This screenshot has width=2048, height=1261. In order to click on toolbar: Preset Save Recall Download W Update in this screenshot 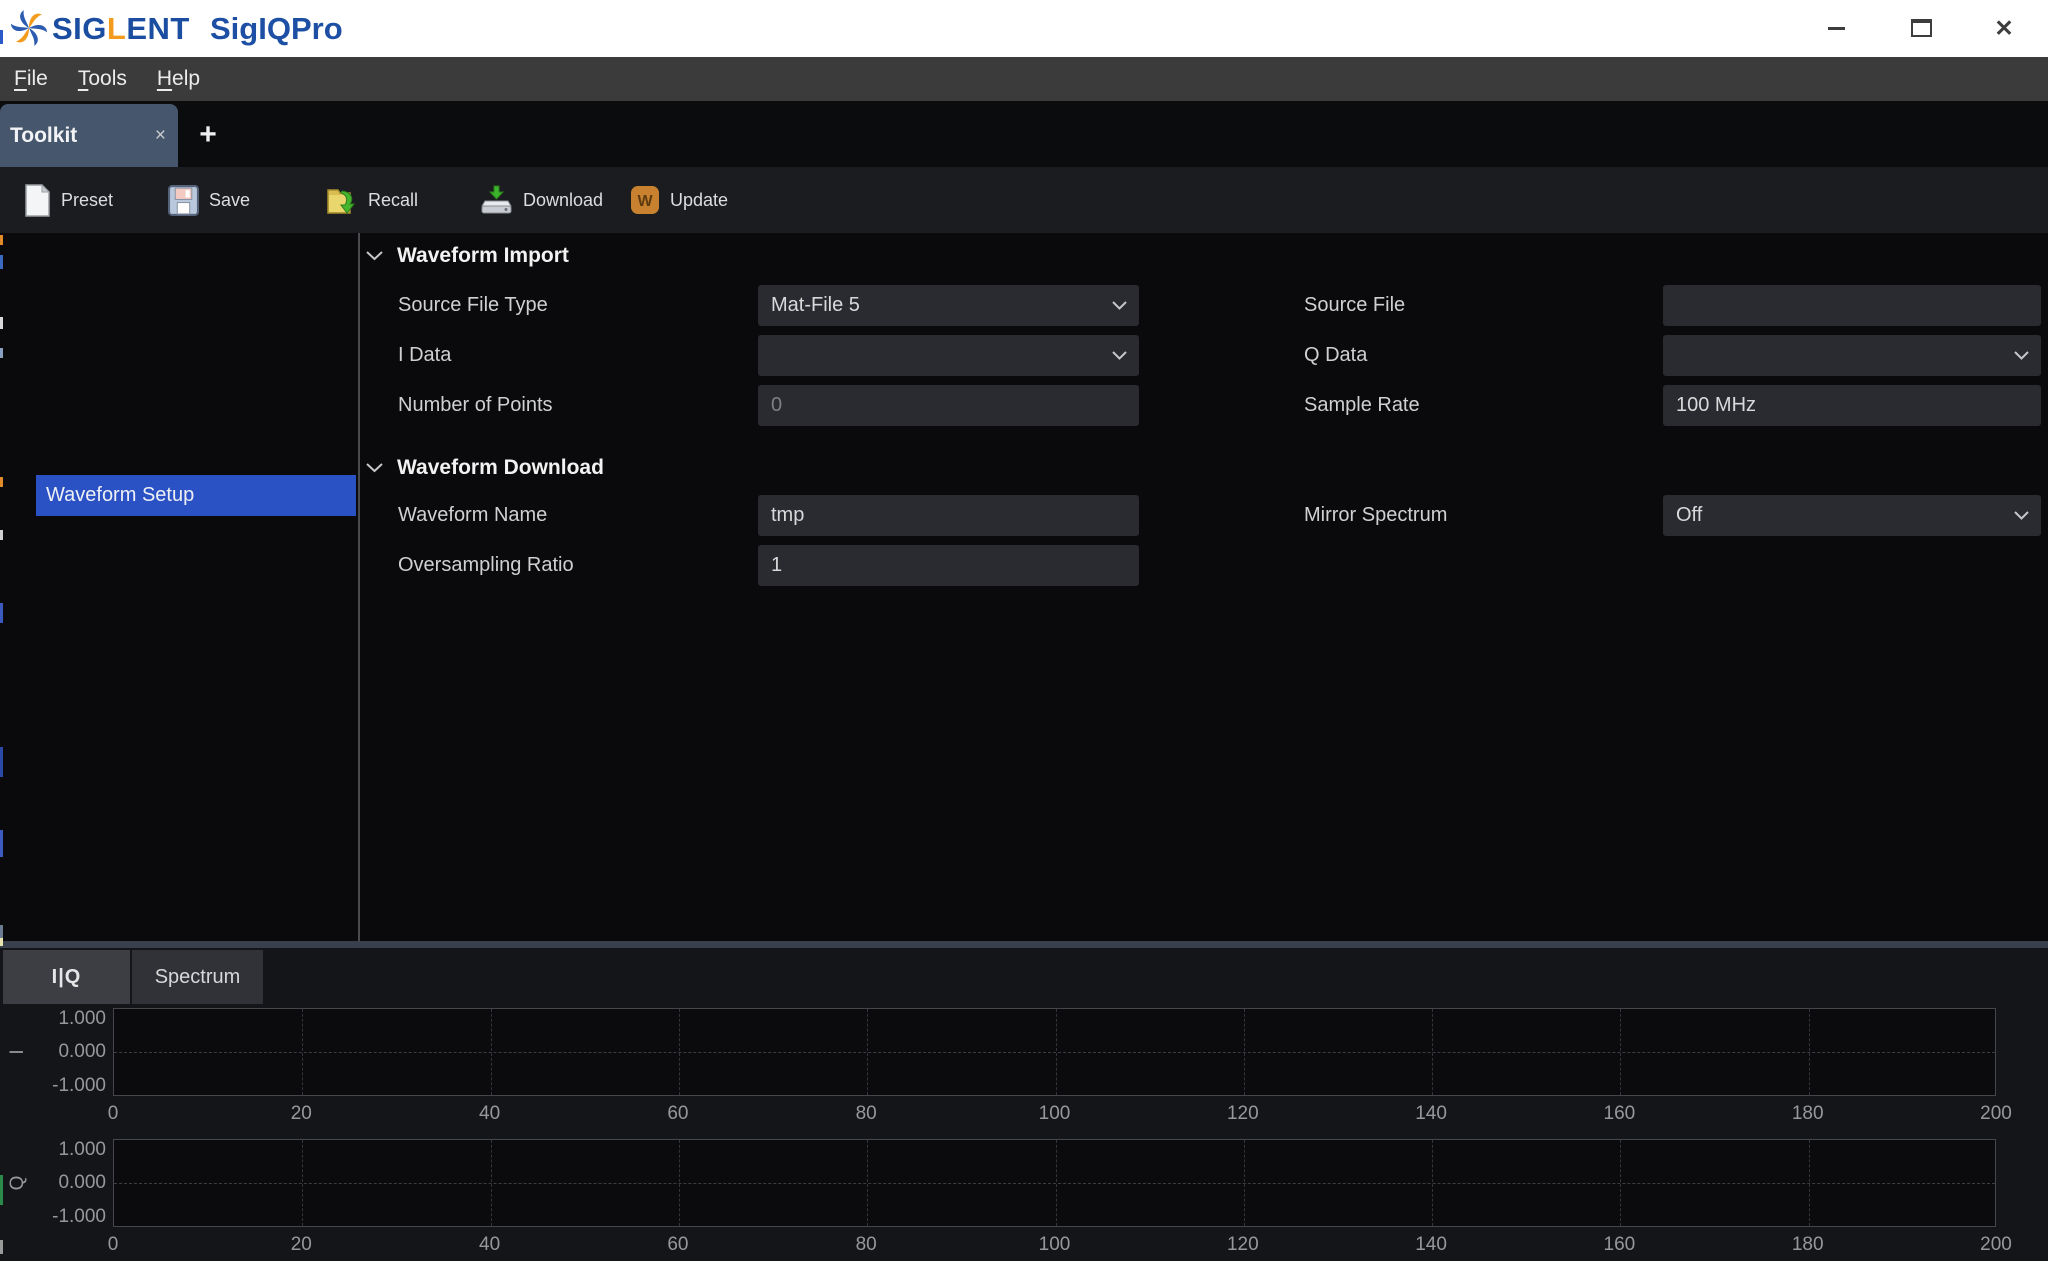, I will do `click(1024, 200)`.